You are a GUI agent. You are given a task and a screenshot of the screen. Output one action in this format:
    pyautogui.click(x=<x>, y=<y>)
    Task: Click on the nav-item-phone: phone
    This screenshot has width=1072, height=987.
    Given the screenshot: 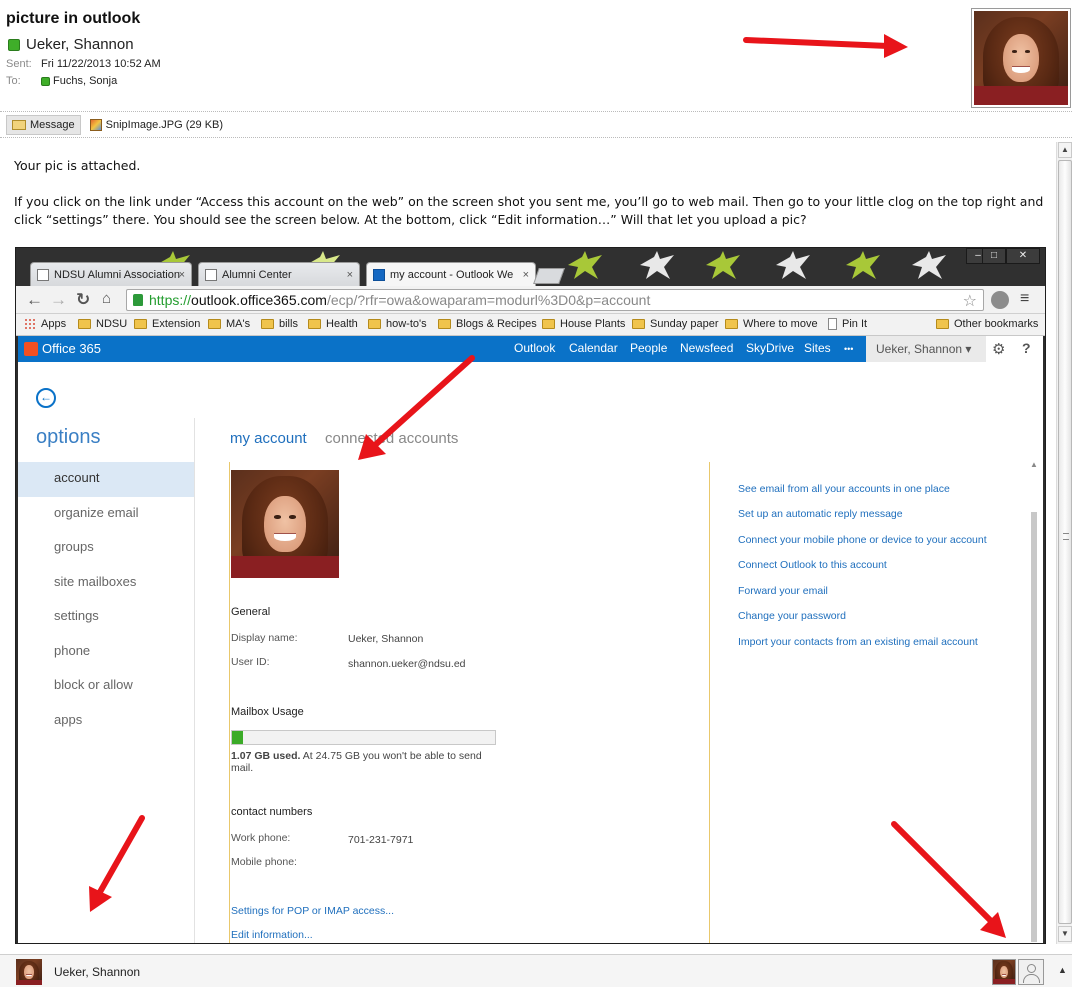 What is the action you would take?
    pyautogui.click(x=106, y=652)
    